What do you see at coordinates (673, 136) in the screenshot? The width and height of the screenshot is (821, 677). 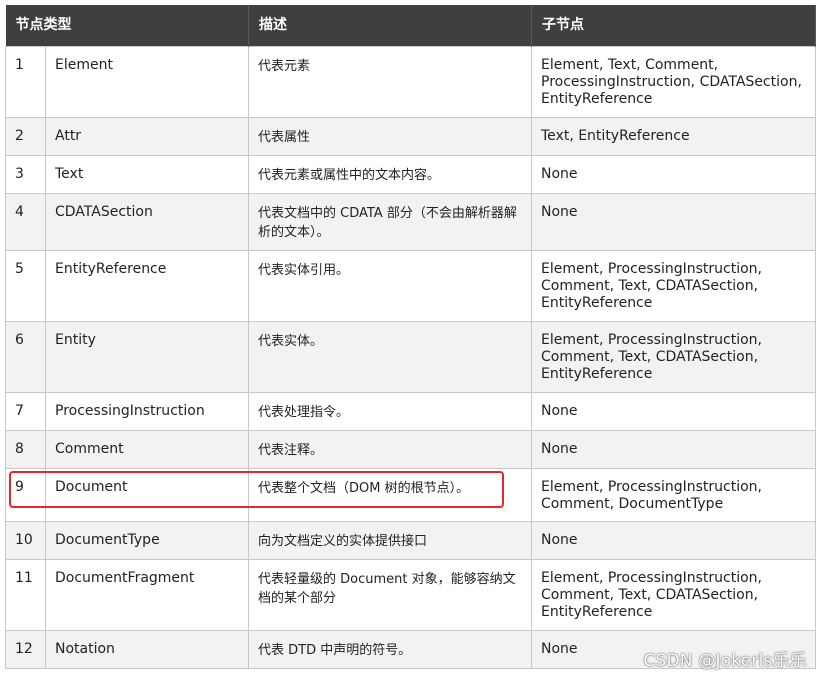 I see `child-nodes-cell: Text, EntityReference` at bounding box center [673, 136].